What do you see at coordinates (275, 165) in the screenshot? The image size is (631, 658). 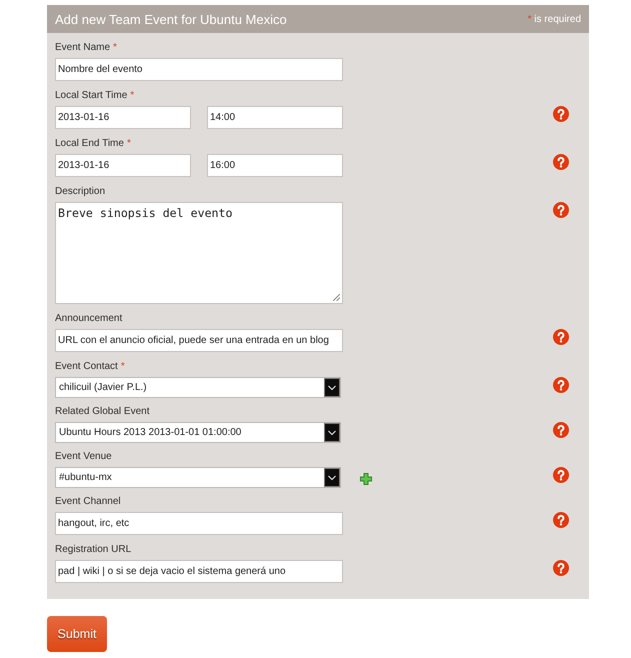 I see `time-field: 16:00` at bounding box center [275, 165].